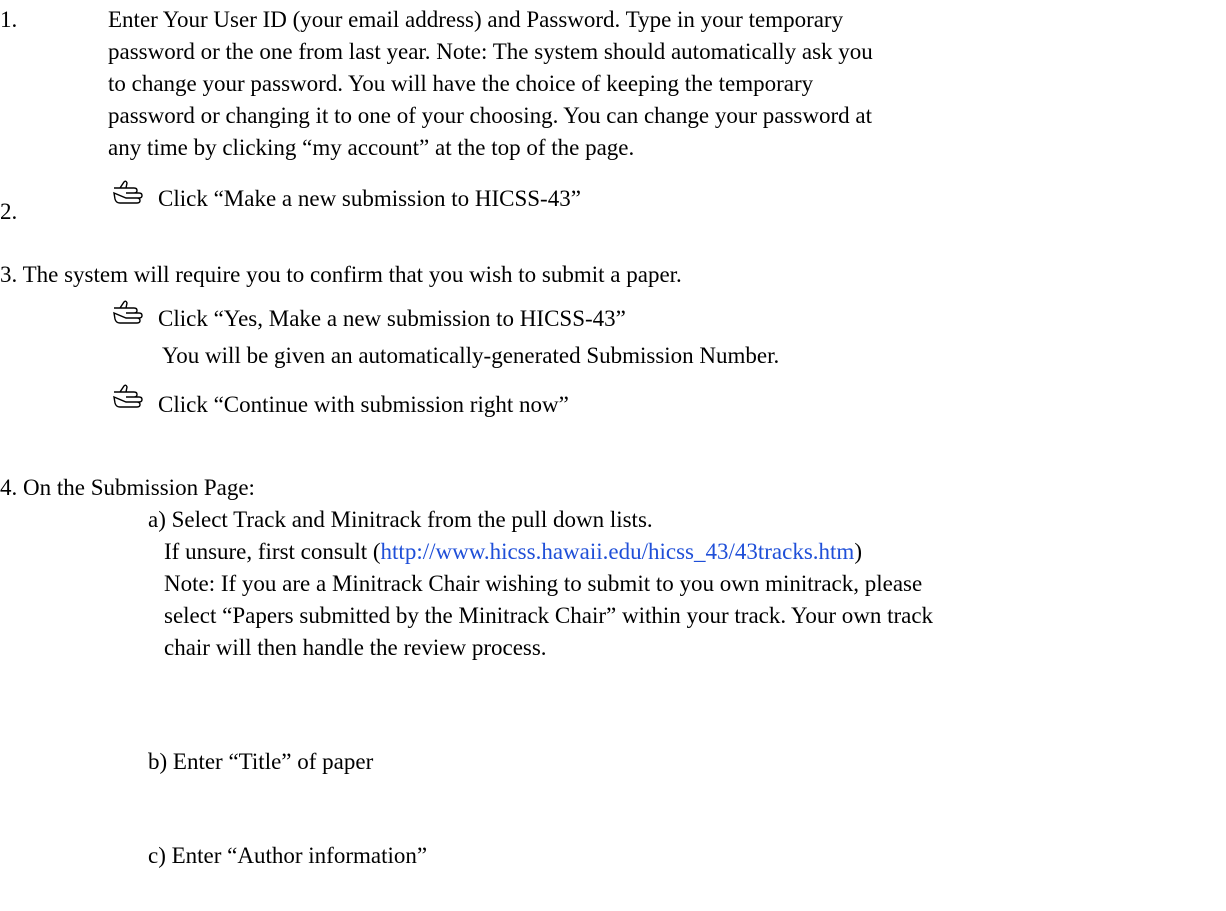 The width and height of the screenshot is (1226, 911). What do you see at coordinates (127, 487) in the screenshot?
I see `step4-text: 4. On the Submission Page:` at bounding box center [127, 487].